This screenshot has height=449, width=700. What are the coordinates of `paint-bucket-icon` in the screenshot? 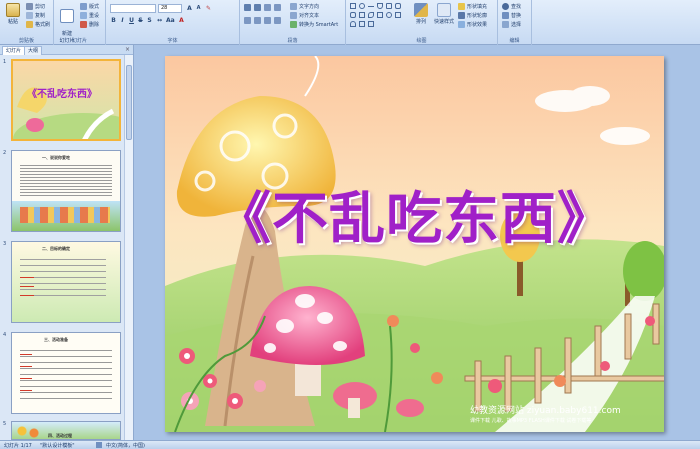 It's located at (461, 6).